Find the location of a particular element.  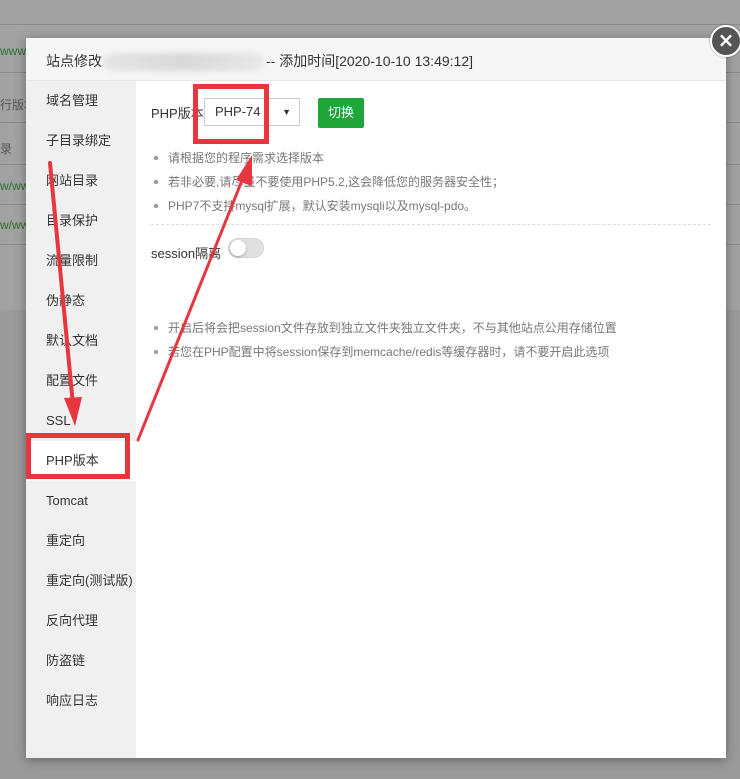

annotation-arrows is located at coordinates (150, 298).